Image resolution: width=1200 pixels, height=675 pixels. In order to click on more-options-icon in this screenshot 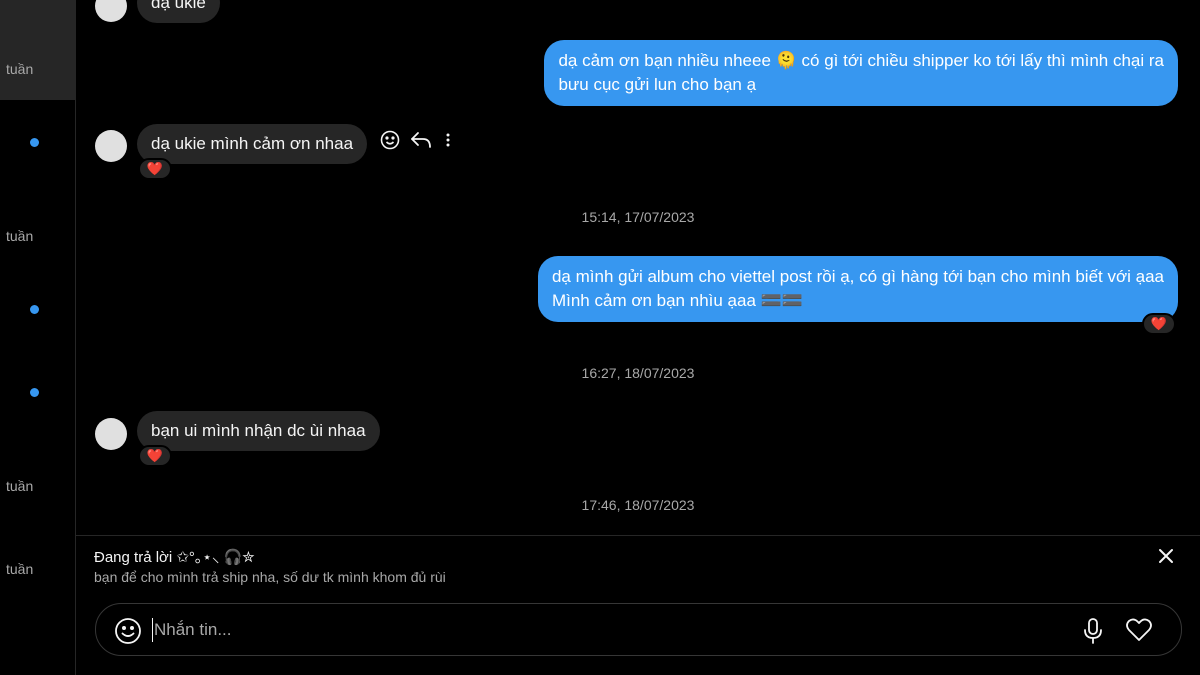, I will do `click(448, 140)`.